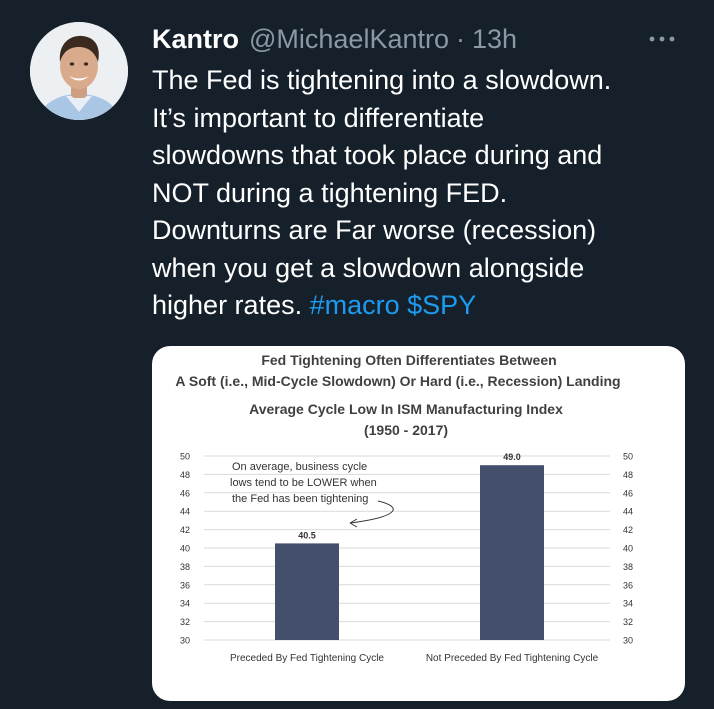 The image size is (714, 709). What do you see at coordinates (185, 512) in the screenshot?
I see `y-tick-label-left: 44` at bounding box center [185, 512].